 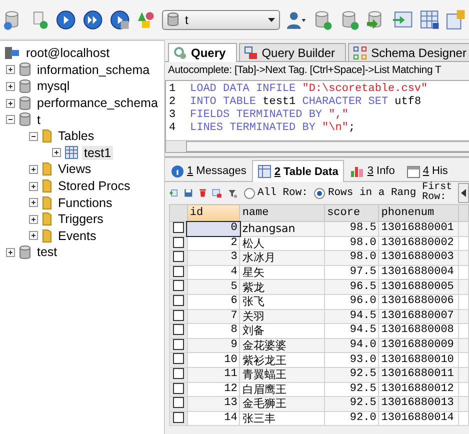 What do you see at coordinates (292, 52) in the screenshot?
I see `editor-tab: Query Builder` at bounding box center [292, 52].